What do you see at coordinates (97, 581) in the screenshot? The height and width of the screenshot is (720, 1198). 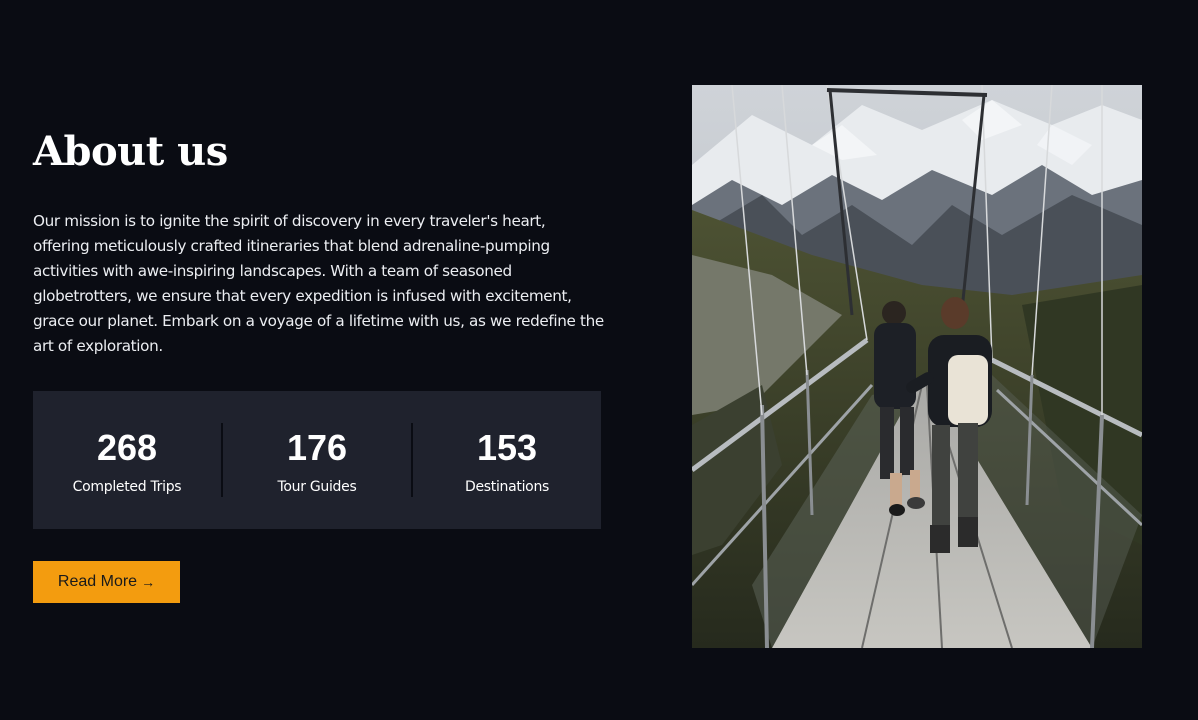 I see `read-more-label: Read More` at bounding box center [97, 581].